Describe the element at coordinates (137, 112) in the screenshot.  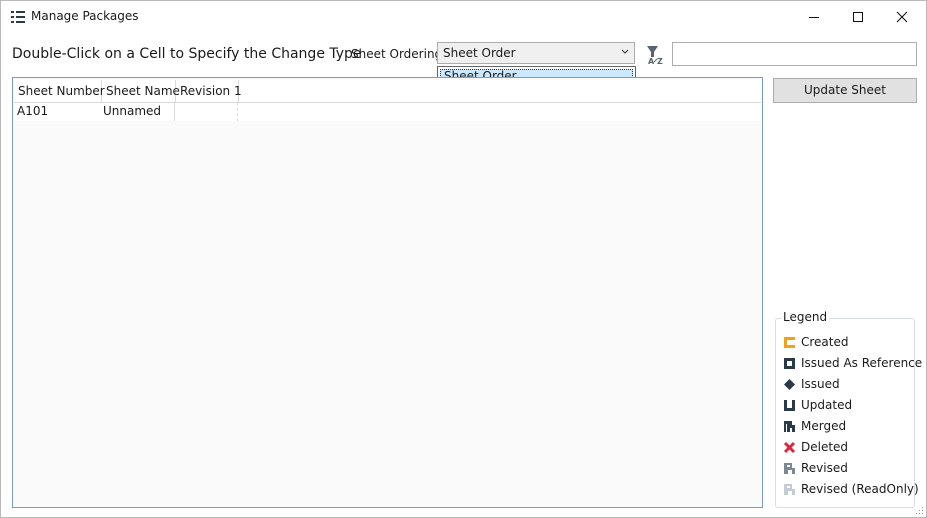
I see `cell-sheet-name: Unnamed` at that location.